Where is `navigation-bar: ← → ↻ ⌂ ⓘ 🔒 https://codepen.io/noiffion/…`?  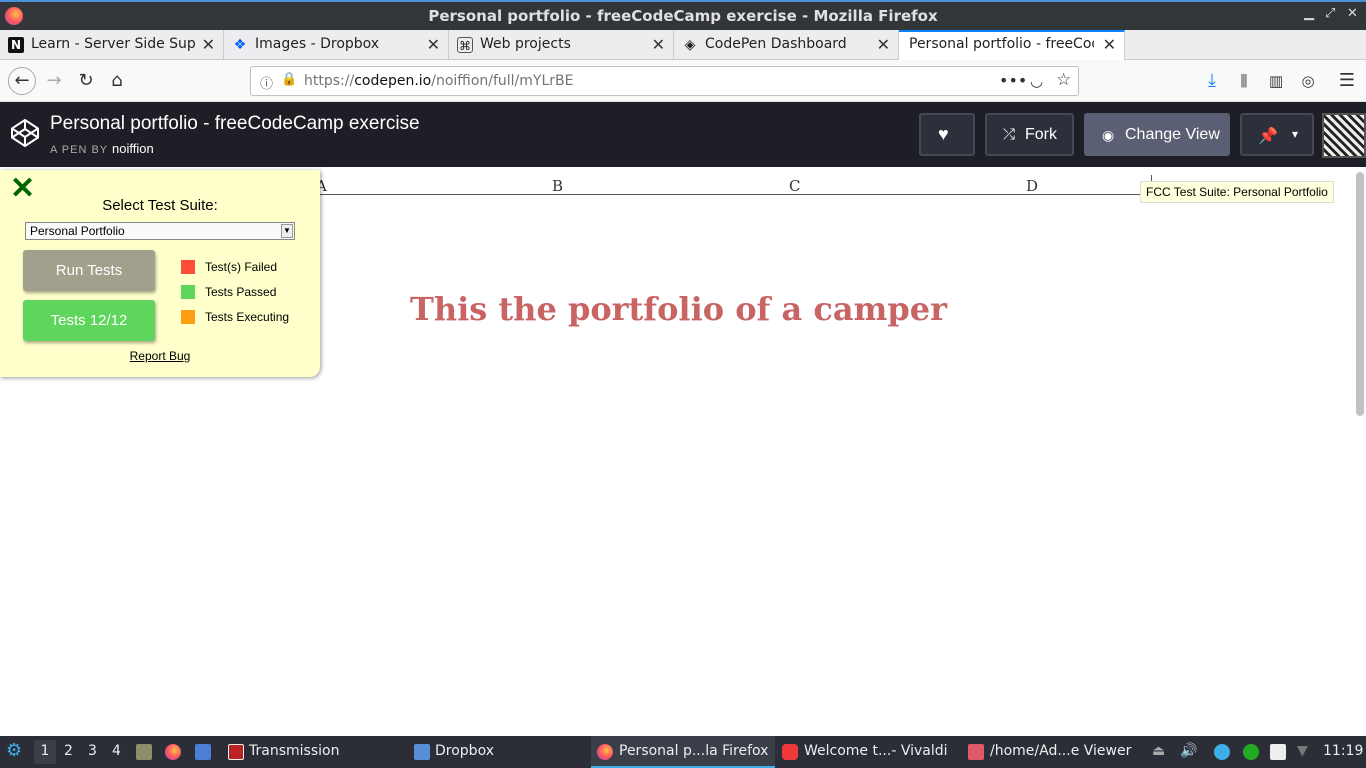 navigation-bar: ← → ↻ ⌂ ⓘ 🔒 https://codepen.io/noiffion/… is located at coordinates (683, 81).